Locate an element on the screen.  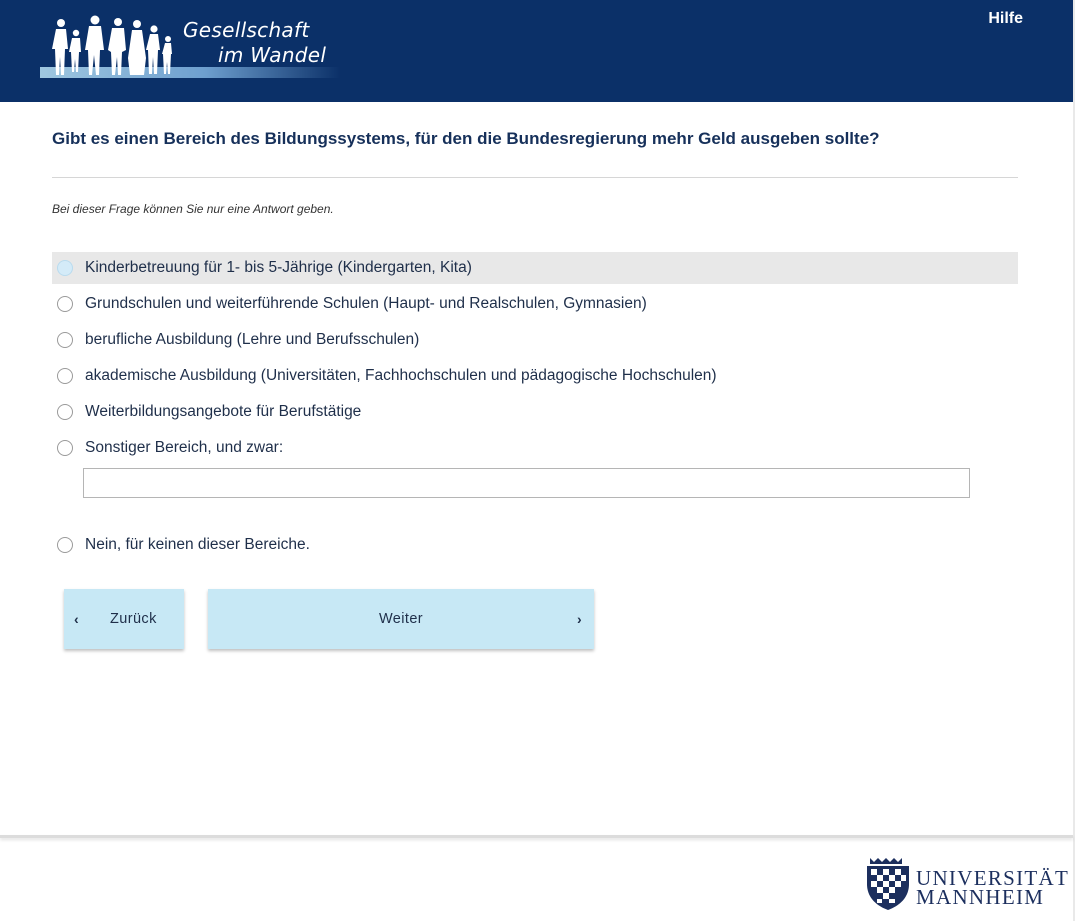
logo-text-line2: im Wandel is located at coordinates (272, 55).